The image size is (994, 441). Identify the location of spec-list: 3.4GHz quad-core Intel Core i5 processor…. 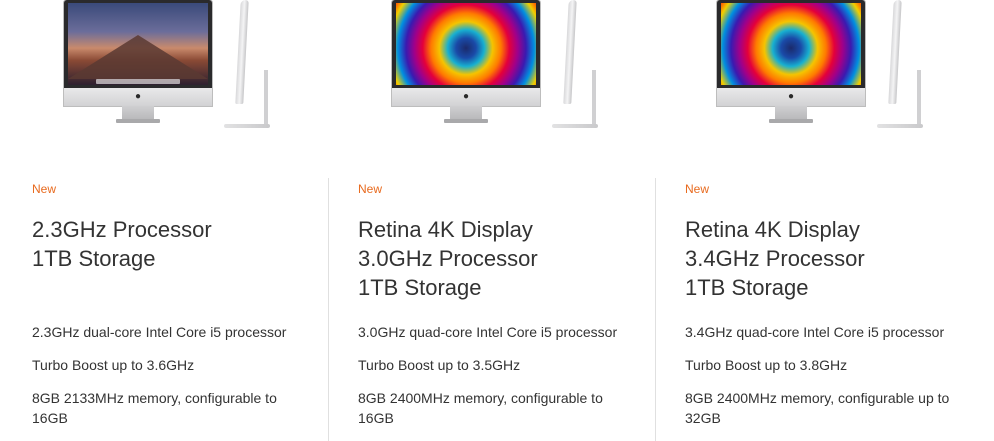
(825, 381).